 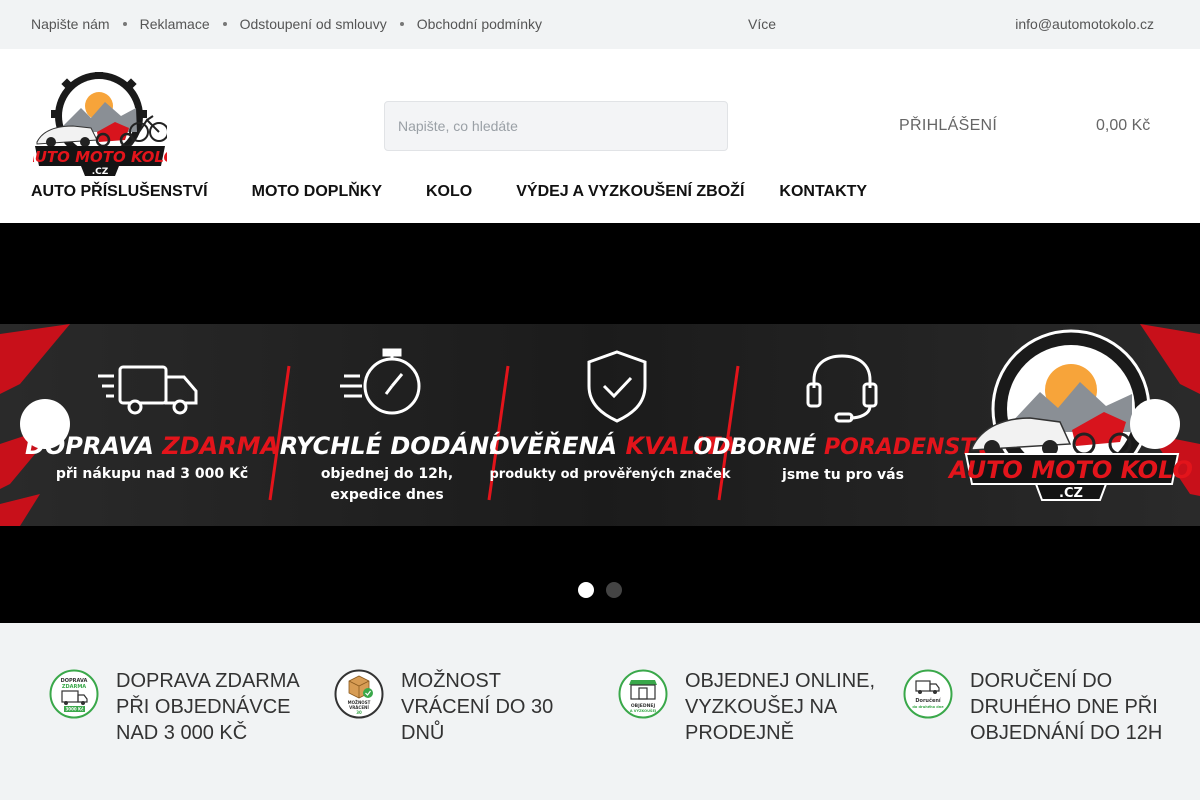 What do you see at coordinates (1070, 470) in the screenshot?
I see `hero-logo-text: AUTO MOTO KOLO` at bounding box center [1070, 470].